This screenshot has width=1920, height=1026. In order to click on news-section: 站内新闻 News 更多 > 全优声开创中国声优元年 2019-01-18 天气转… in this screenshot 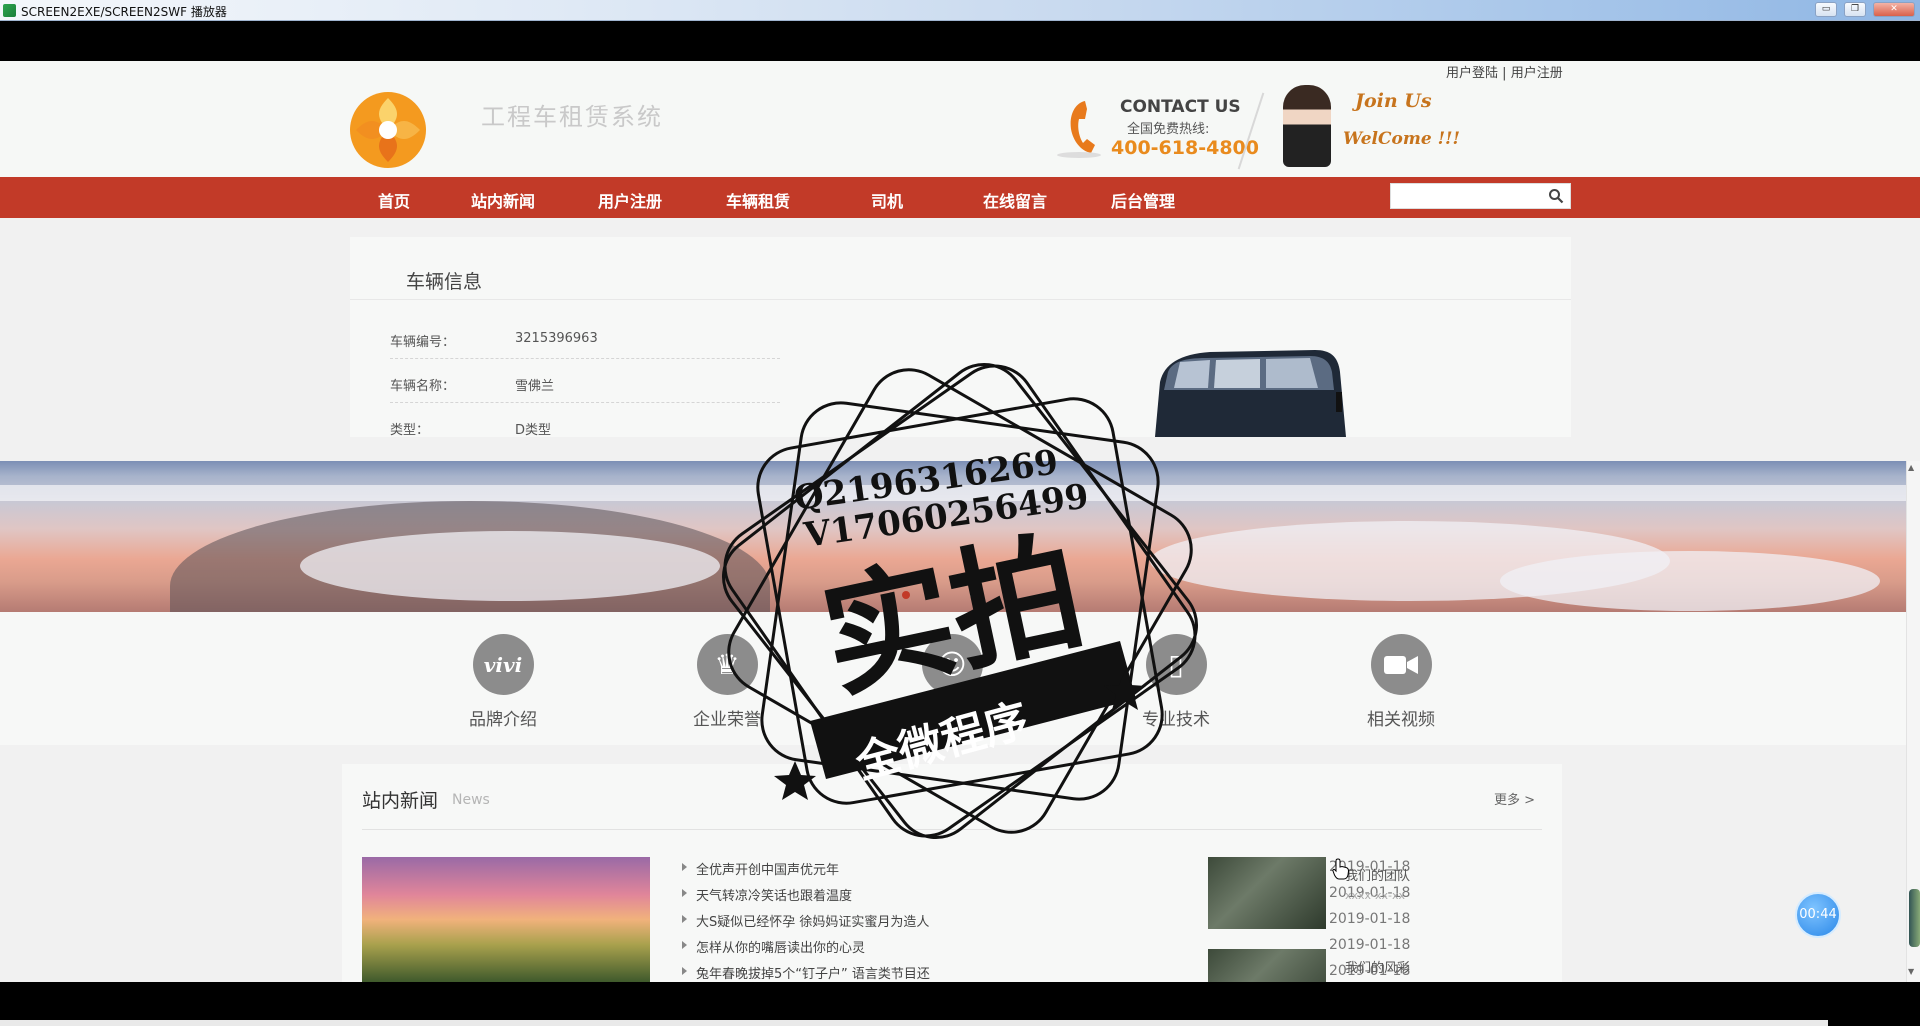, I will do `click(952, 873)`.